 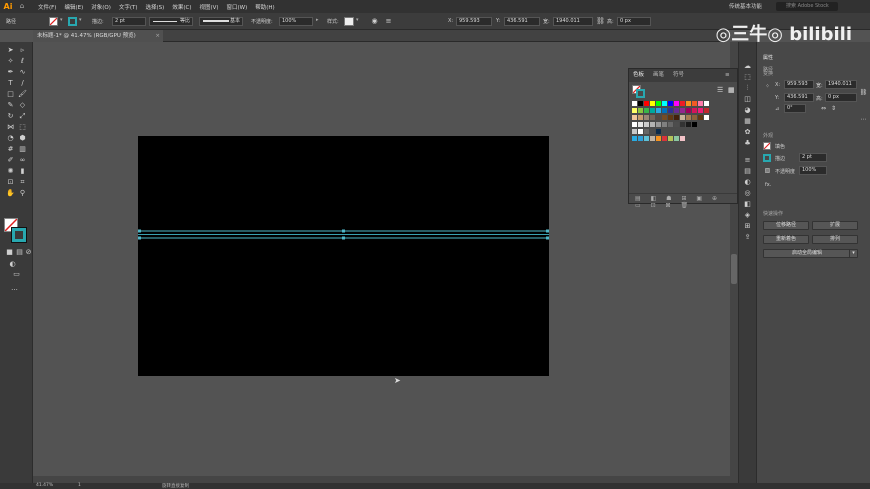 What do you see at coordinates (799, 84) in the screenshot?
I see `prop-x-field: 959.593` at bounding box center [799, 84].